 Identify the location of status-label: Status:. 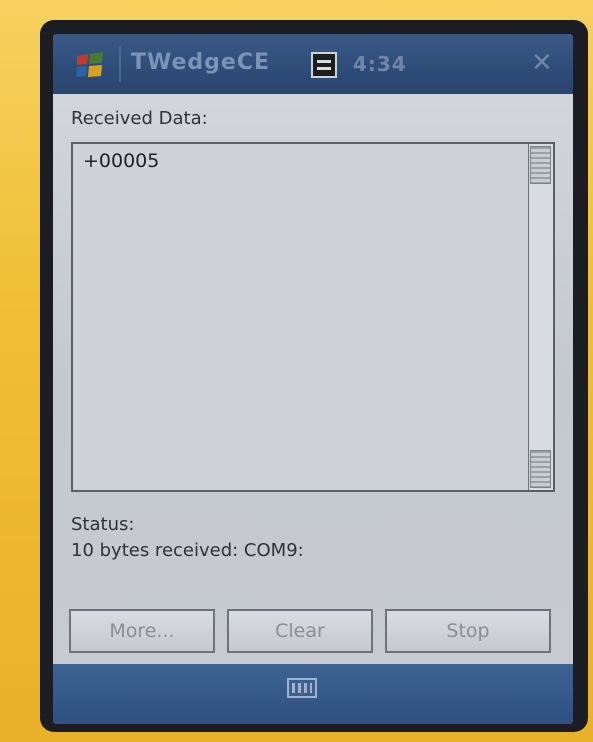
(103, 524).